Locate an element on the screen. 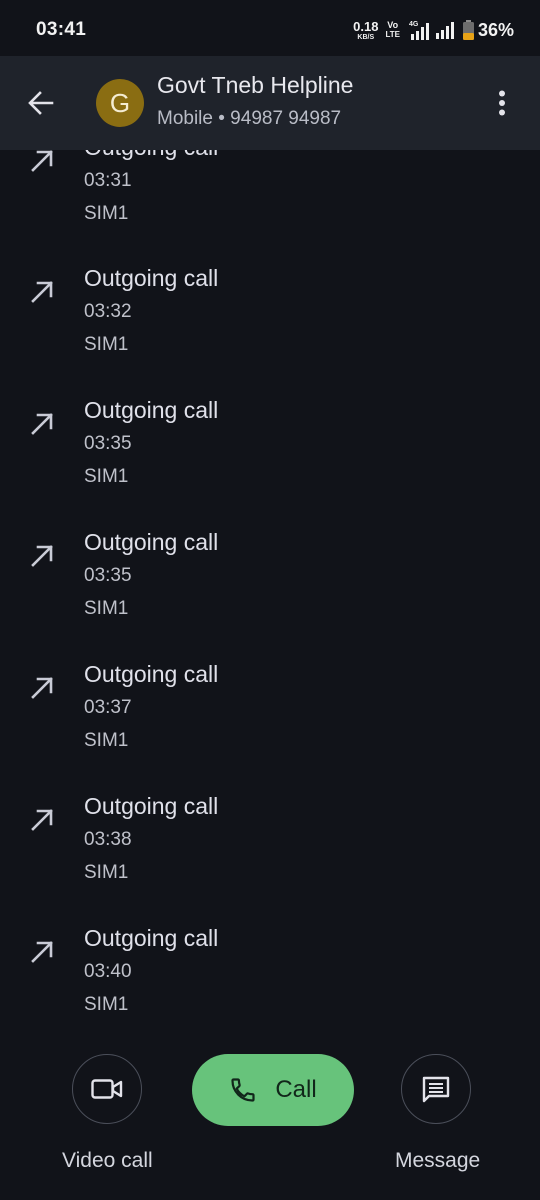 This screenshot has width=540, height=1200. network-speed: 0.18 KB/S is located at coordinates (365, 30).